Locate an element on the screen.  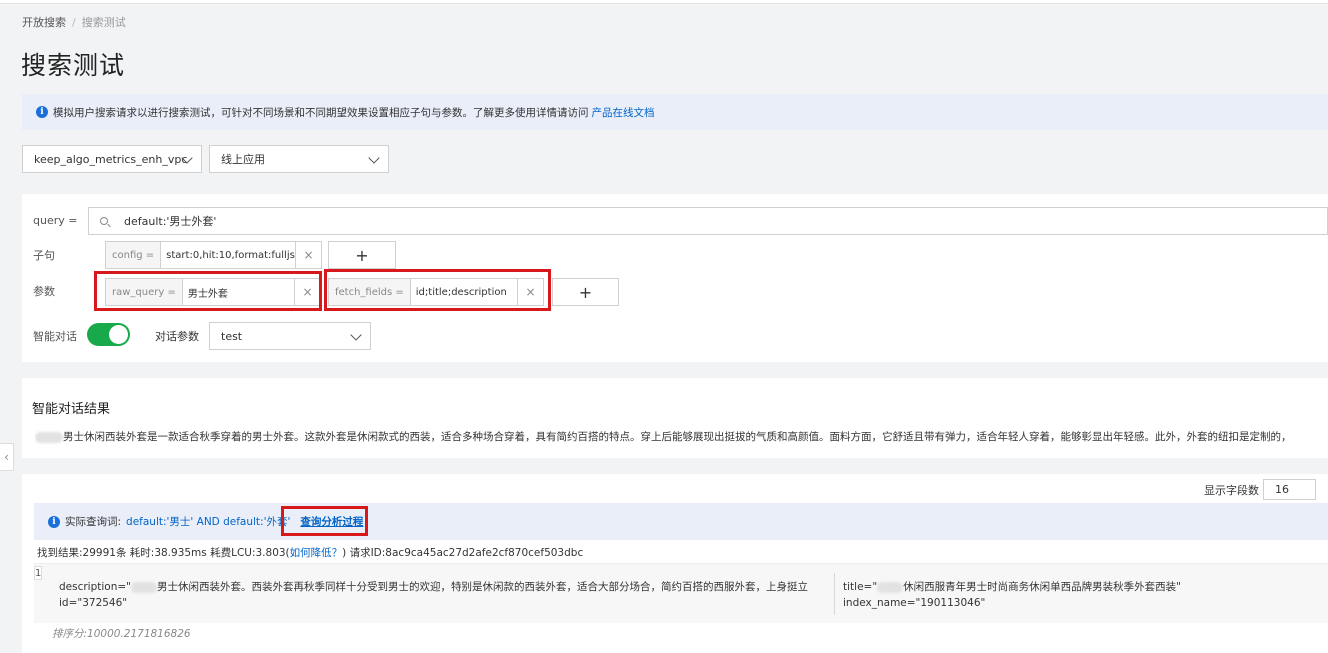
result-index-name: index_name="190113046" is located at coordinates (914, 603).